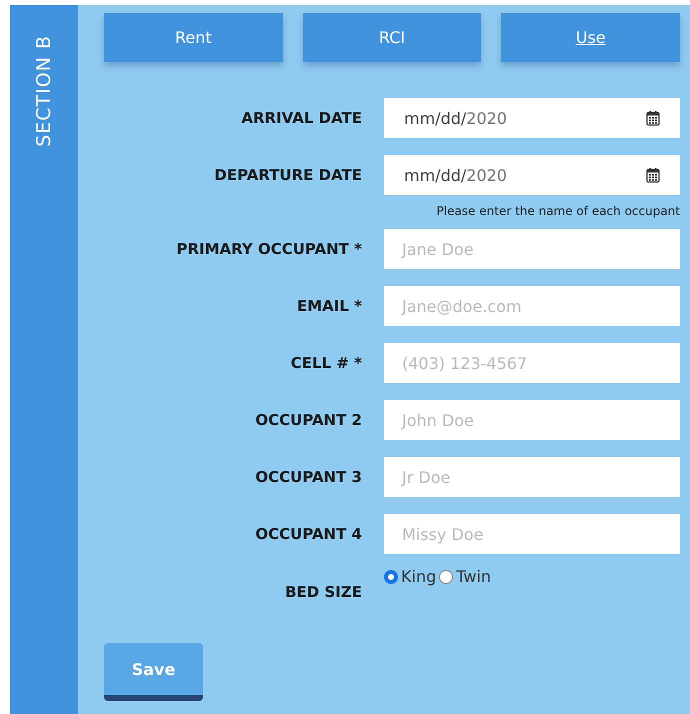  What do you see at coordinates (323, 592) in the screenshot?
I see `field-label: BED SIZE` at bounding box center [323, 592].